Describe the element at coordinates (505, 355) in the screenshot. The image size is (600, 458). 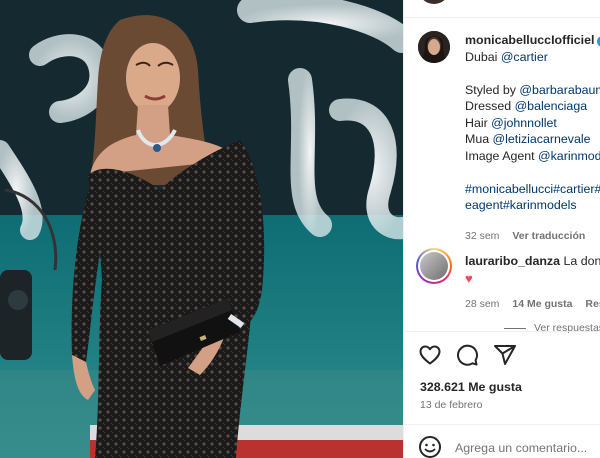
I see `share-icon` at that location.